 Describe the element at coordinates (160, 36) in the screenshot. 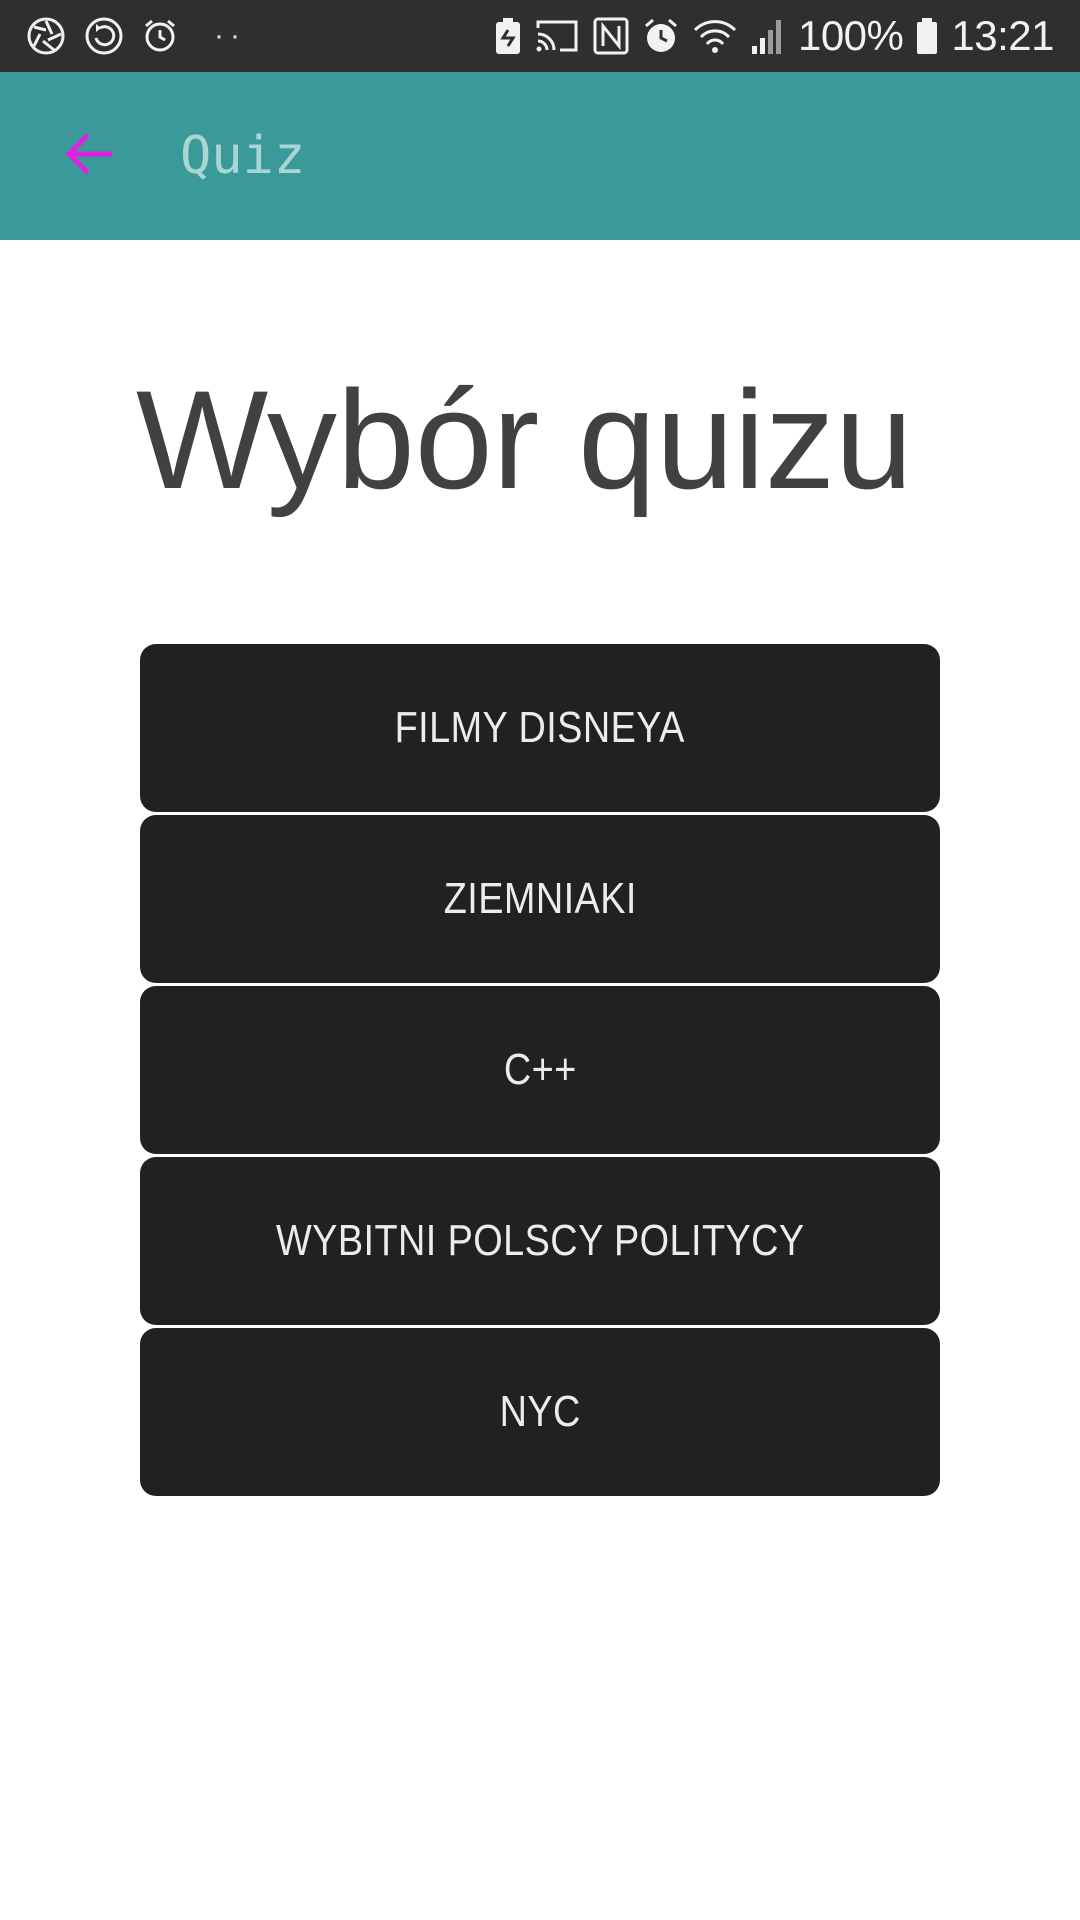

I see `alarm-outline-icon` at that location.